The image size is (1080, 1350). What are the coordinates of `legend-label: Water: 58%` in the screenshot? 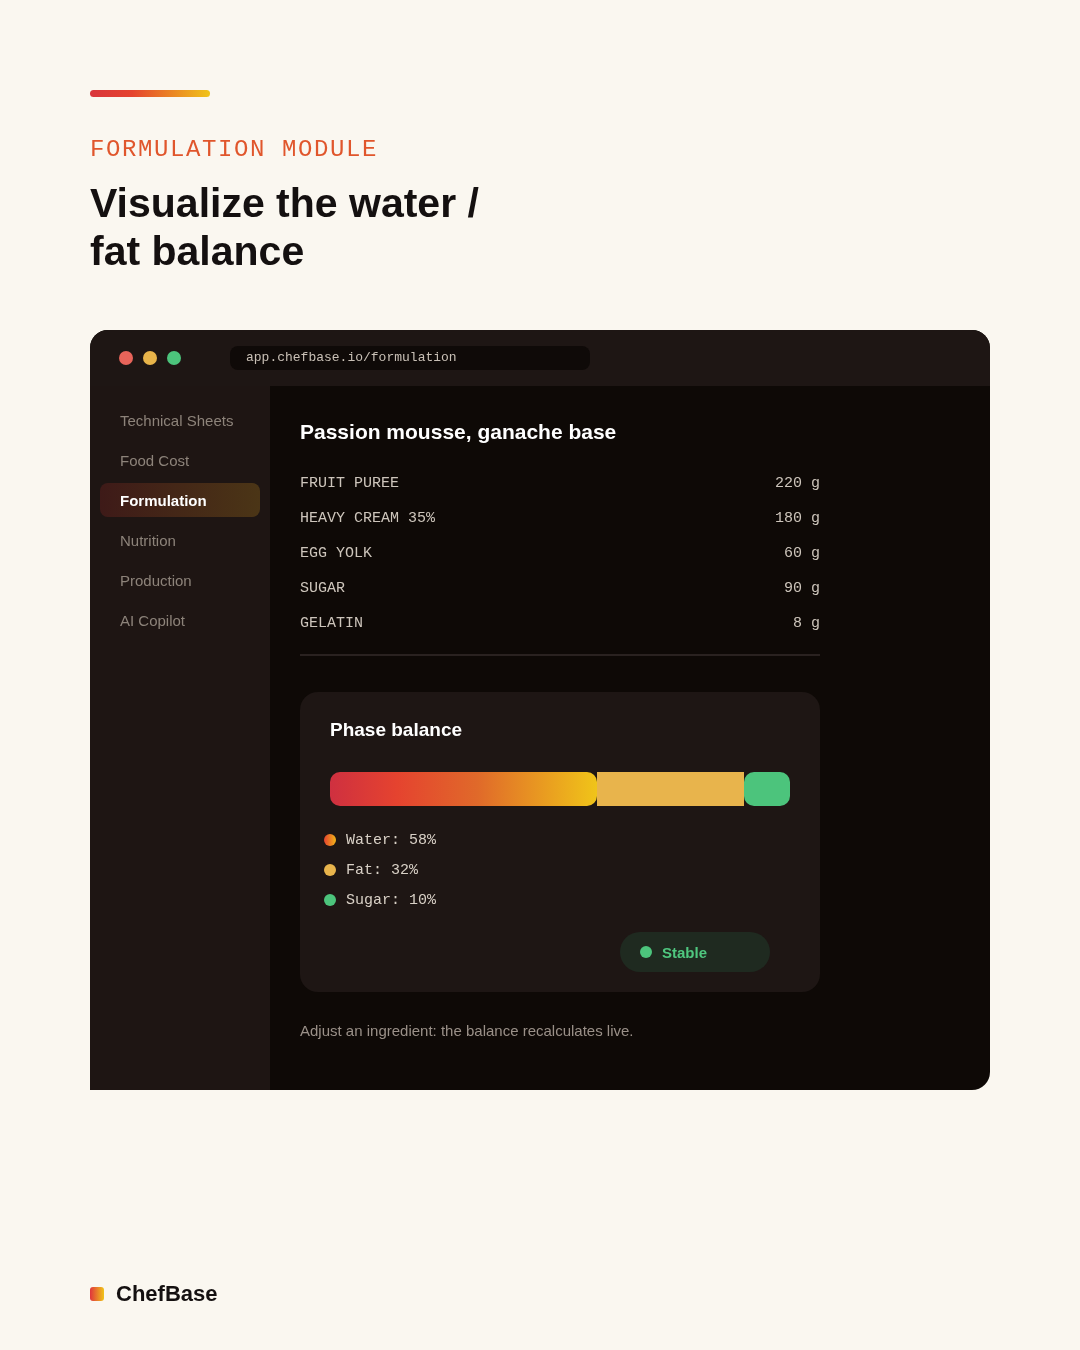 It's located at (391, 840).